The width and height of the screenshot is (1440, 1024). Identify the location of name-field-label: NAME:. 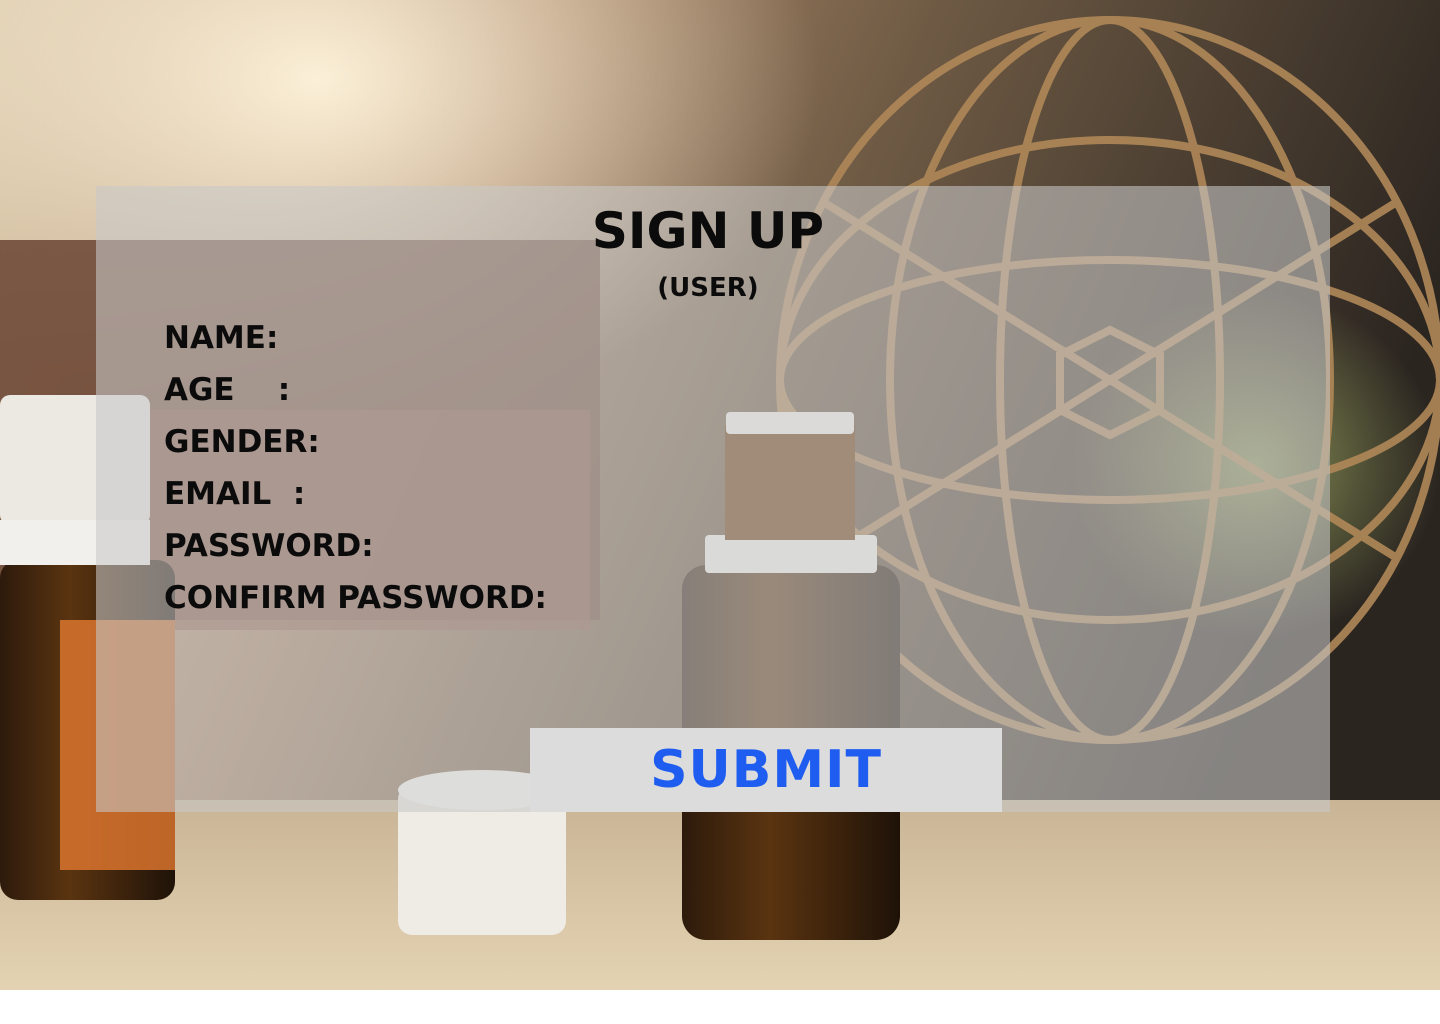
(221, 338).